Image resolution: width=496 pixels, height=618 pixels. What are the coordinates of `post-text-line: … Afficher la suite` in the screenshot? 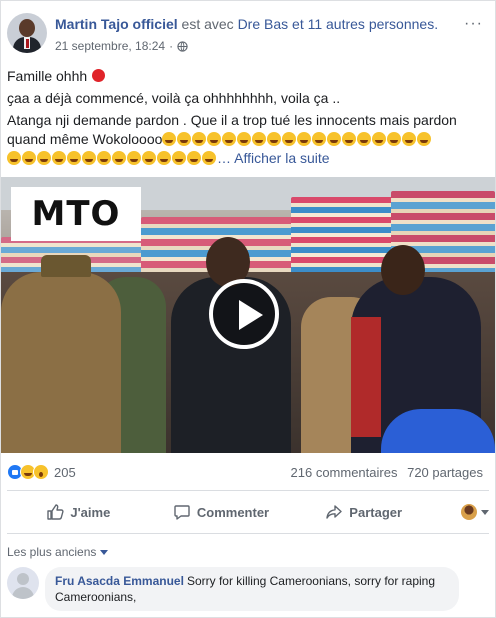 It's located at (248, 158).